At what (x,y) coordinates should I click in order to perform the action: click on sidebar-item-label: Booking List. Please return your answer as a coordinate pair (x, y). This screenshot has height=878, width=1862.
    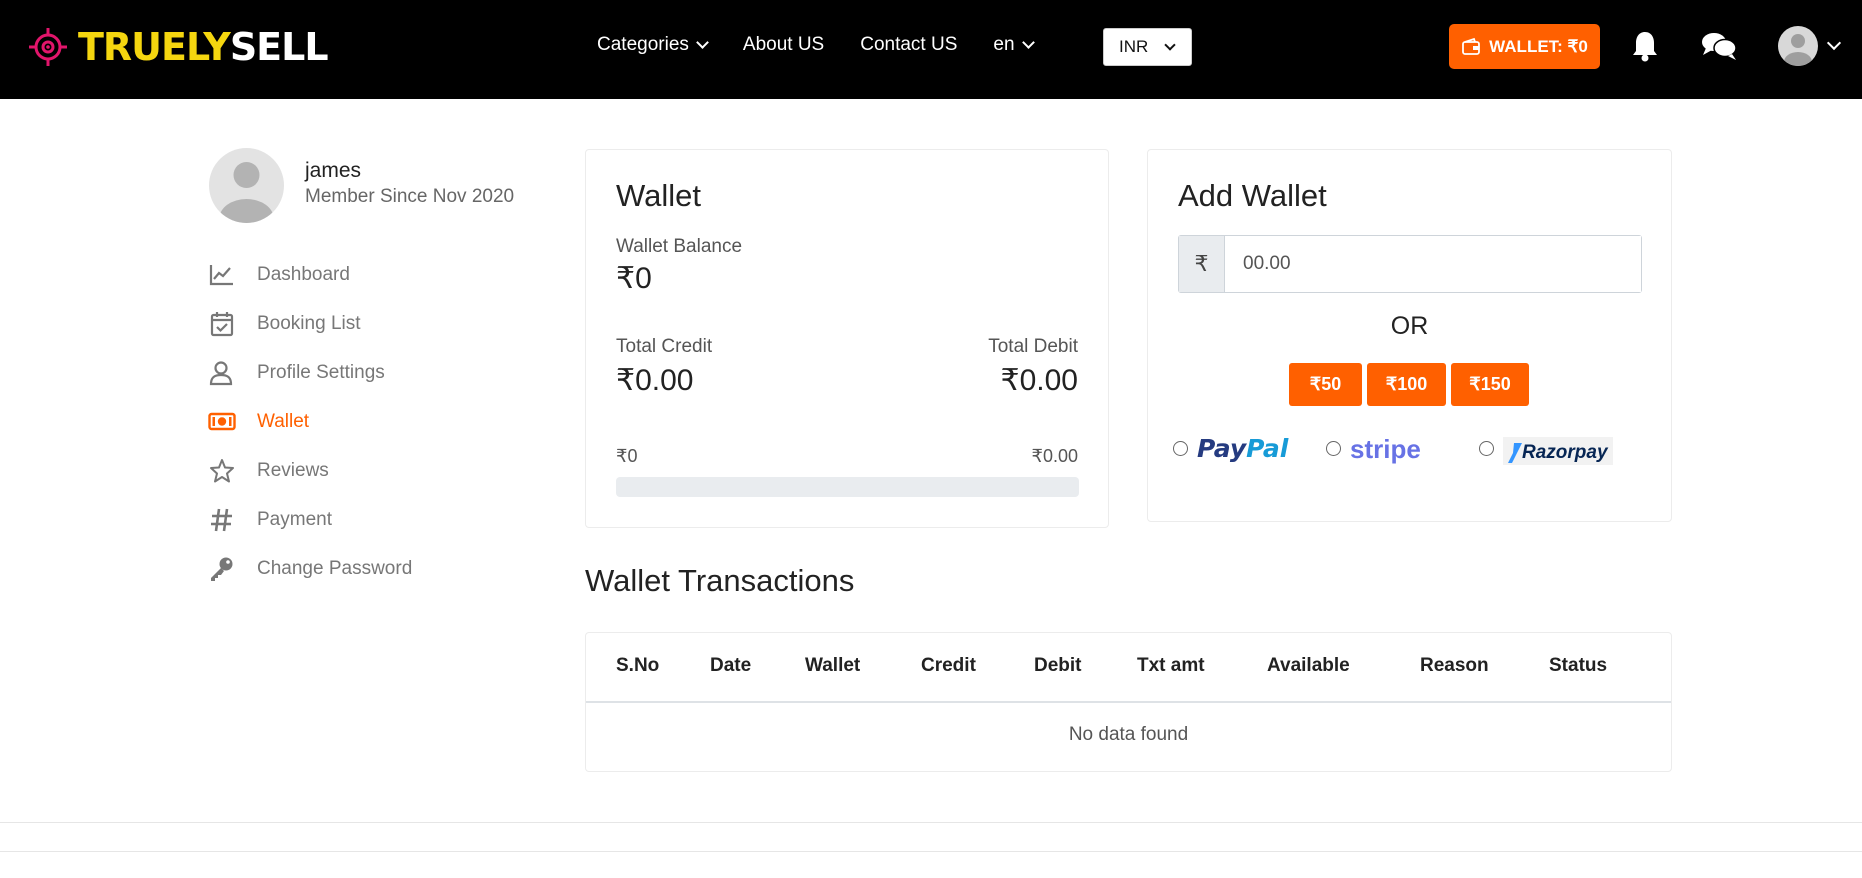
    Looking at the image, I should click on (309, 323).